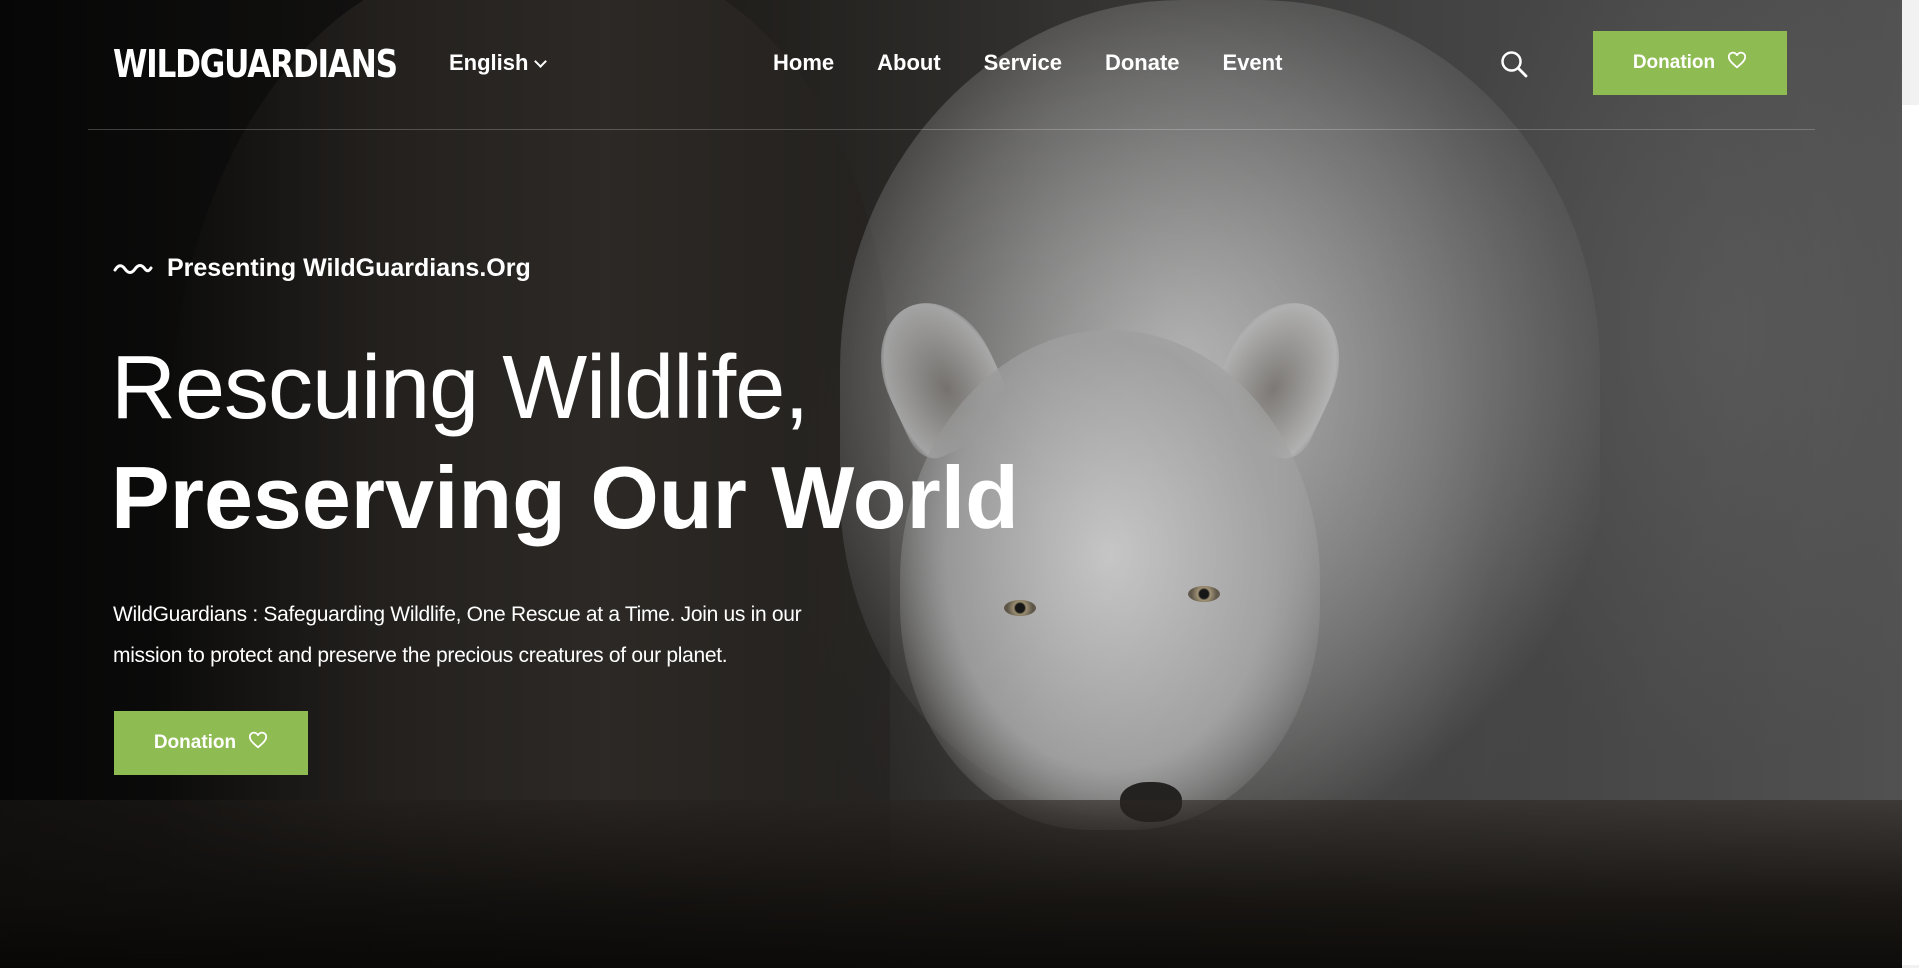  I want to click on chevron-down-icon, so click(541, 61).